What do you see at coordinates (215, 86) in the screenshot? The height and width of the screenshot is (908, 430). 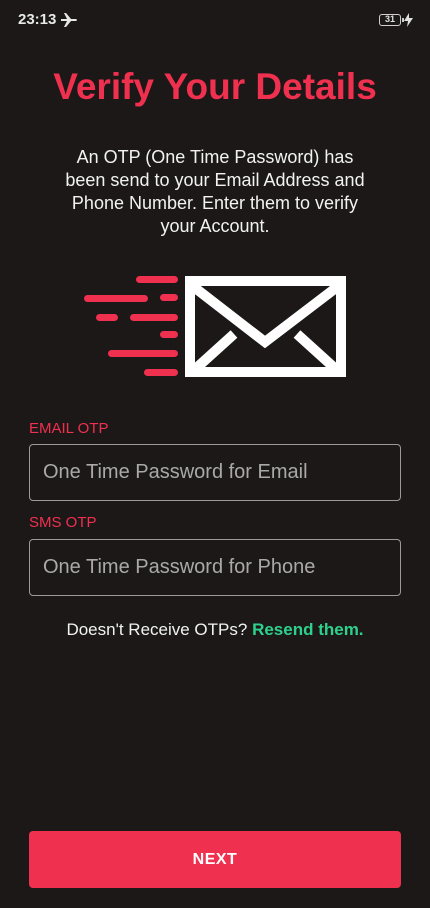 I see `page-title: Verify Your Details` at bounding box center [215, 86].